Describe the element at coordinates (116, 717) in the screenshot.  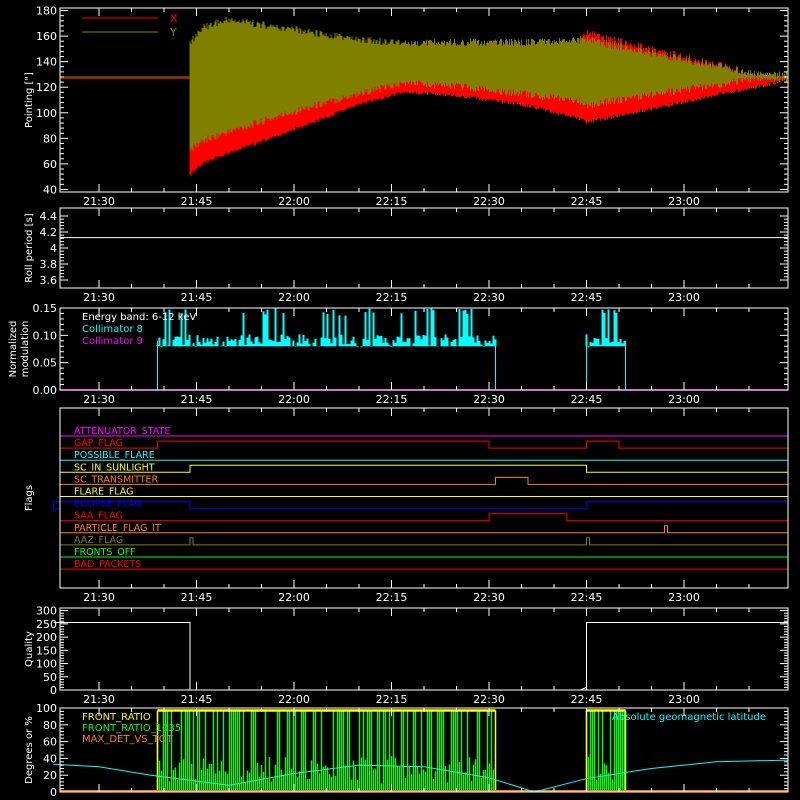
I see `legend-label-front-ratio: FRONT_RATIO` at that location.